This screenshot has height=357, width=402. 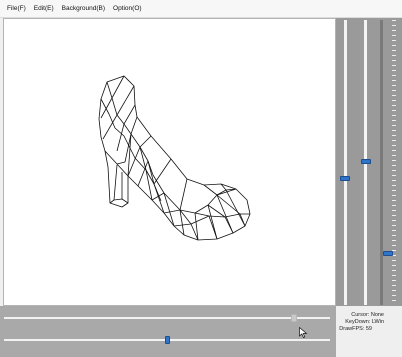 I want to click on status-panel: Cursor: None KeyDown: LWin DrawFPS: 59, so click(x=369, y=331).